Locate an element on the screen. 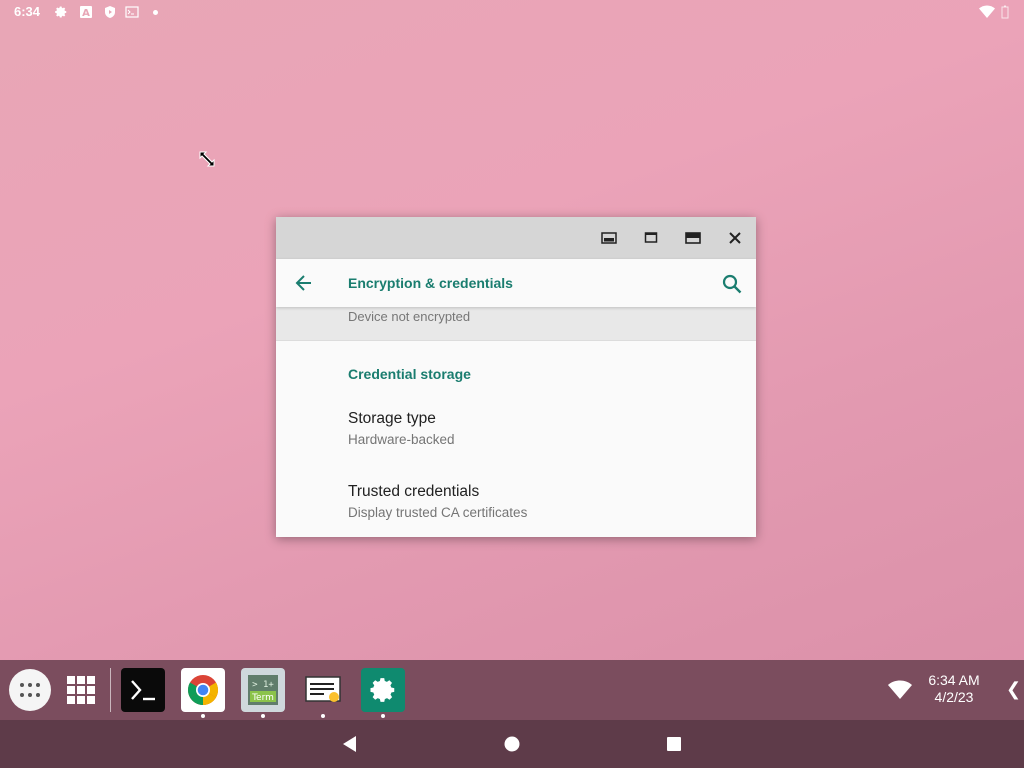 The width and height of the screenshot is (1024, 768). grid-icon is located at coordinates (81, 690).